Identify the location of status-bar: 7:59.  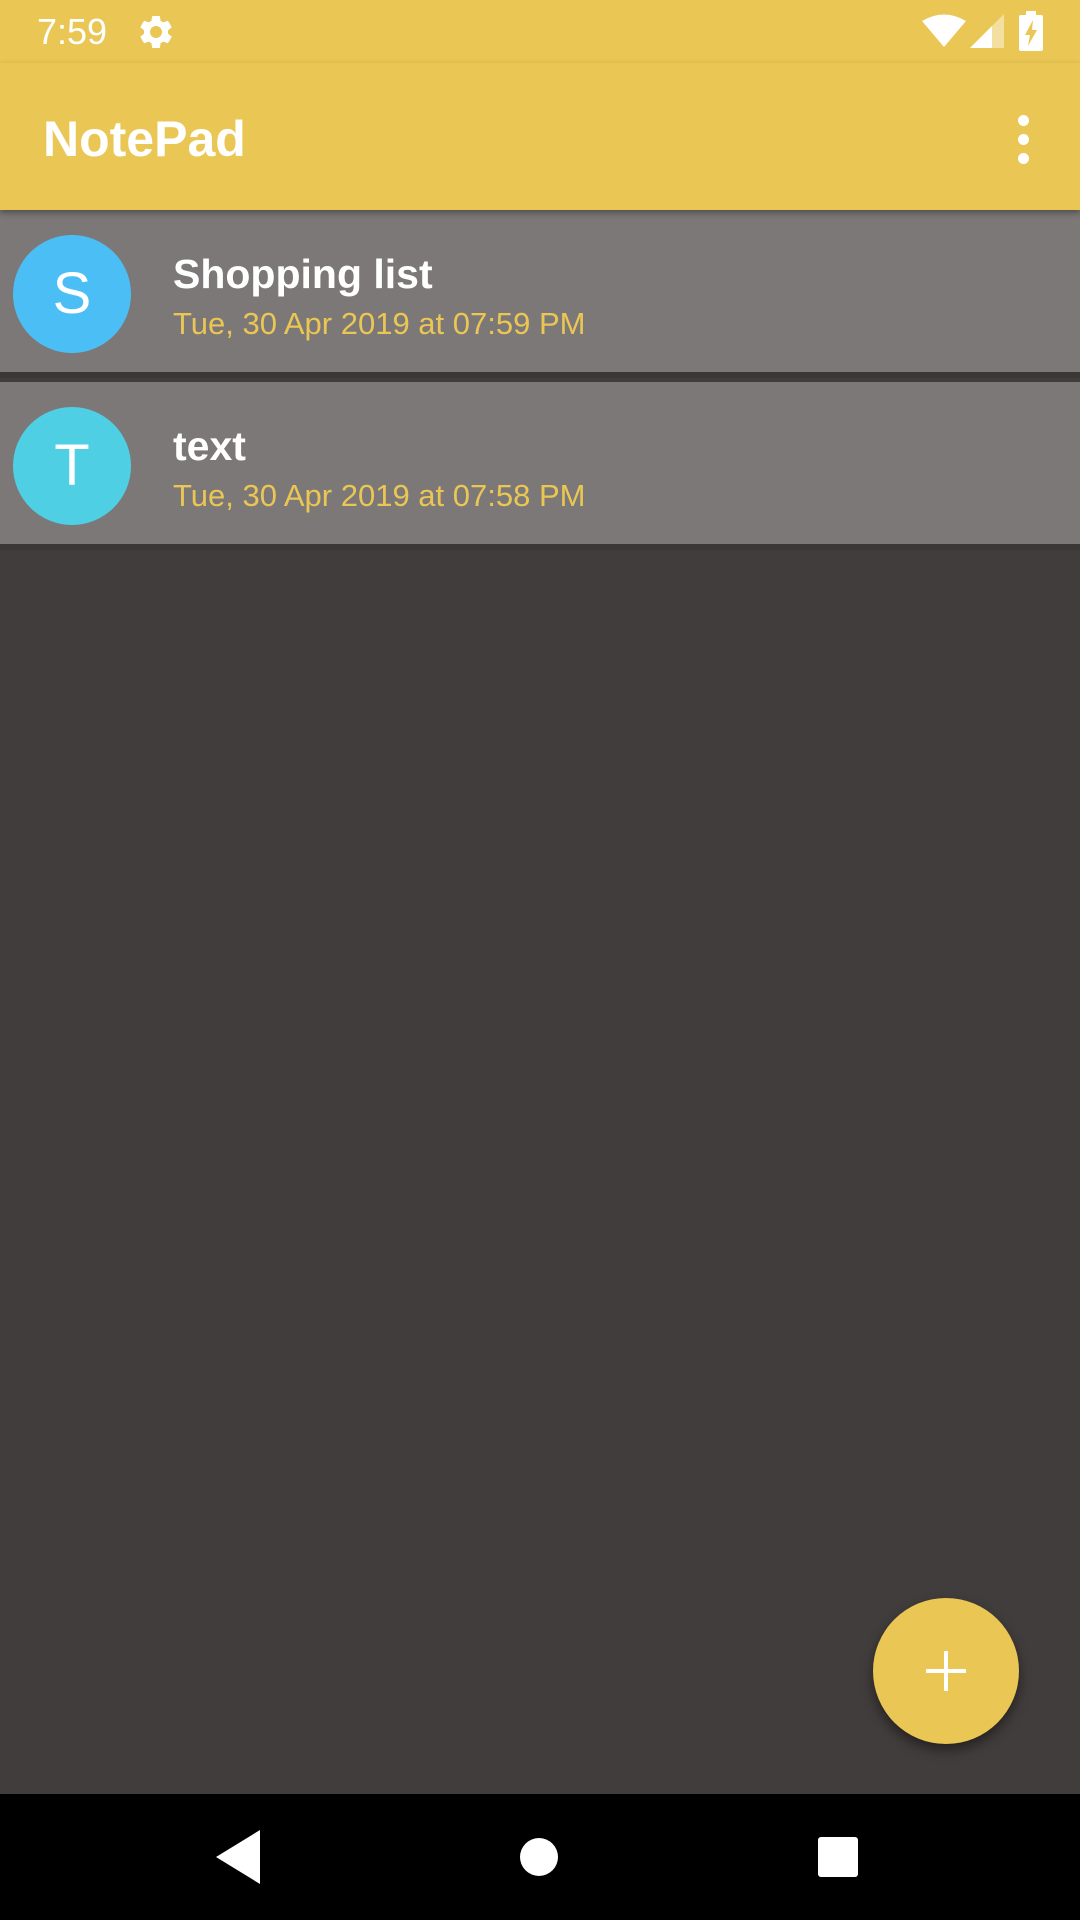
(540, 31).